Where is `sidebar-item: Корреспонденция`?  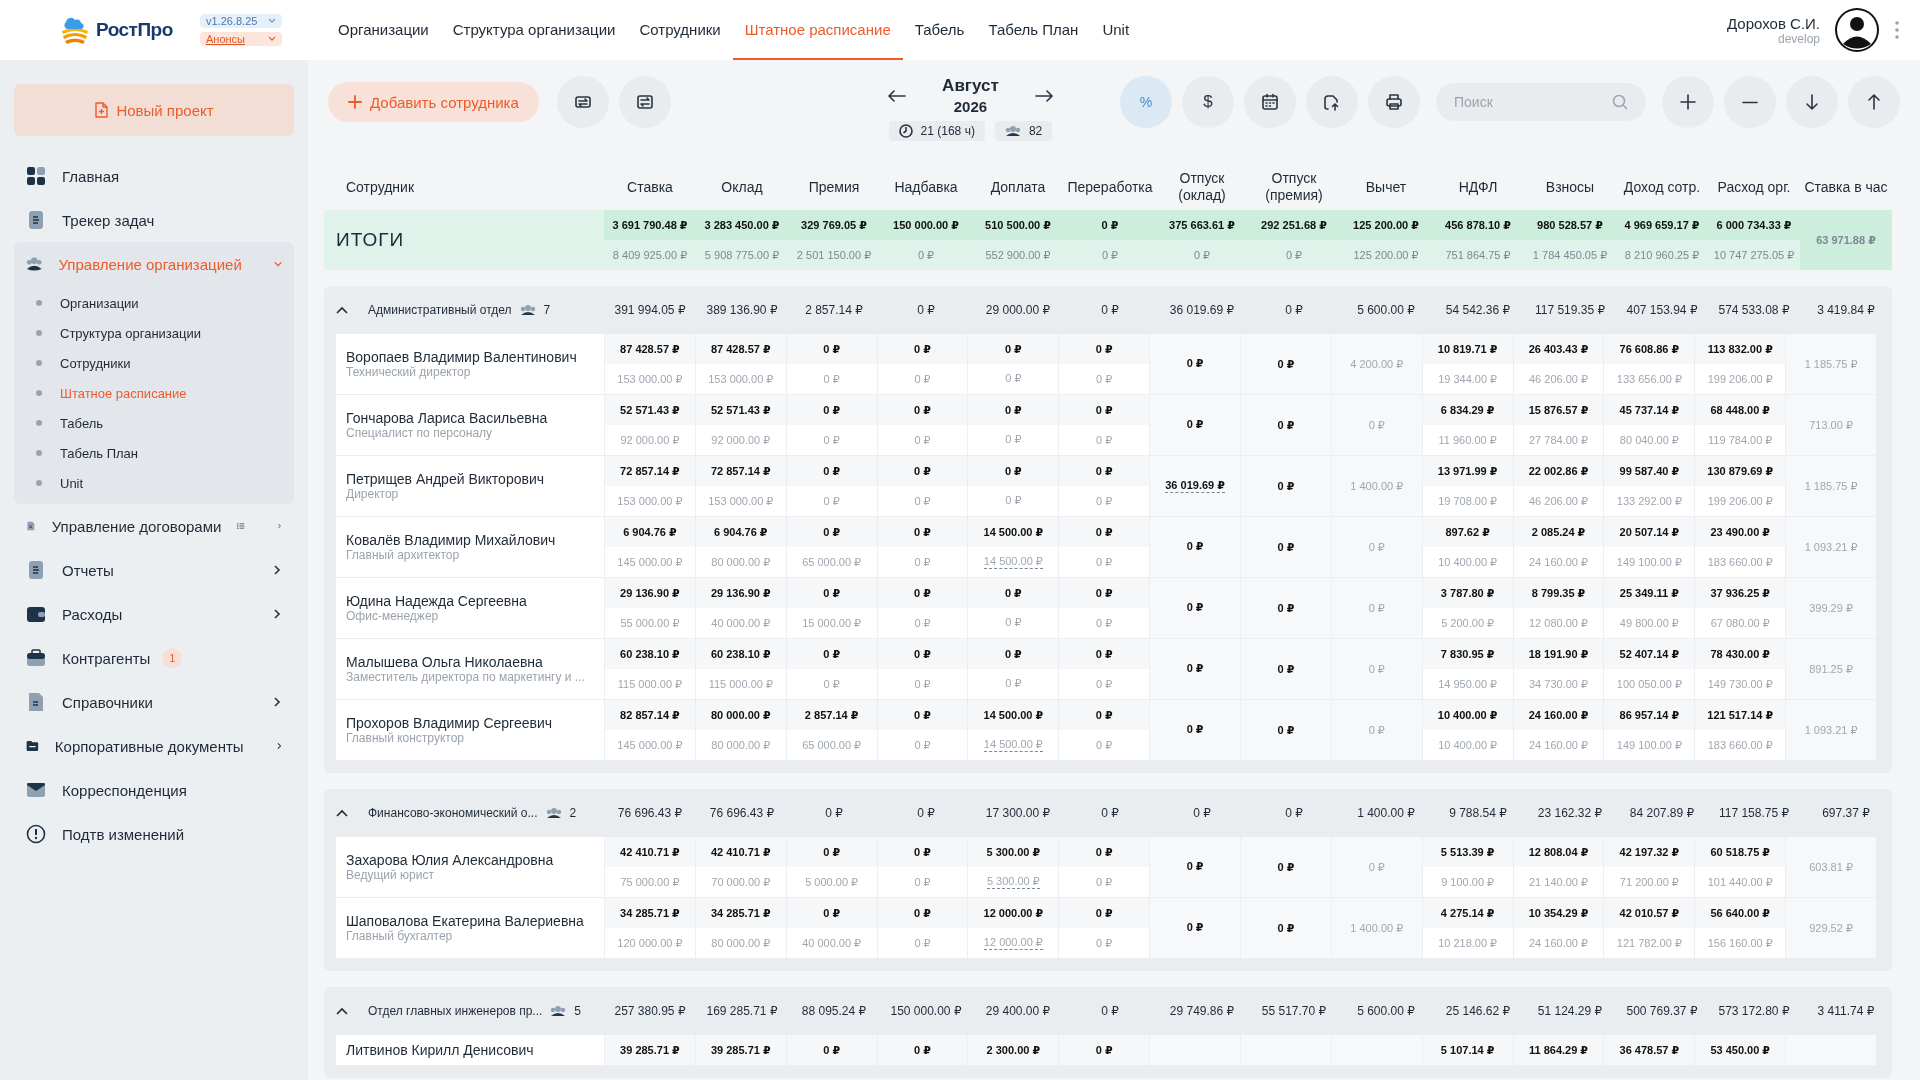 sidebar-item: Корреспонденция is located at coordinates (154, 790).